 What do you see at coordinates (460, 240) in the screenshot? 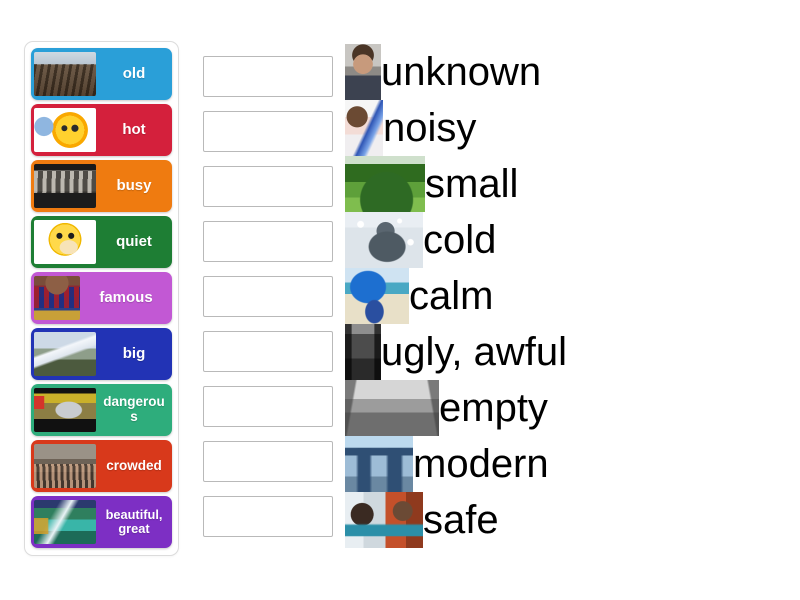
I see `answer-label: cold` at bounding box center [460, 240].